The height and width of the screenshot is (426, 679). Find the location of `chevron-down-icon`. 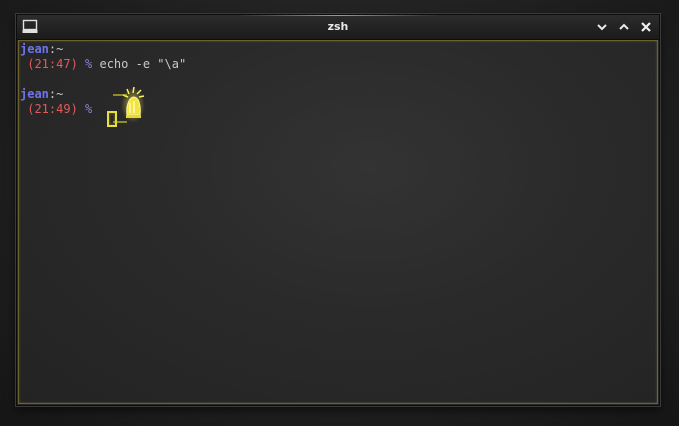

chevron-down-icon is located at coordinates (602, 27).